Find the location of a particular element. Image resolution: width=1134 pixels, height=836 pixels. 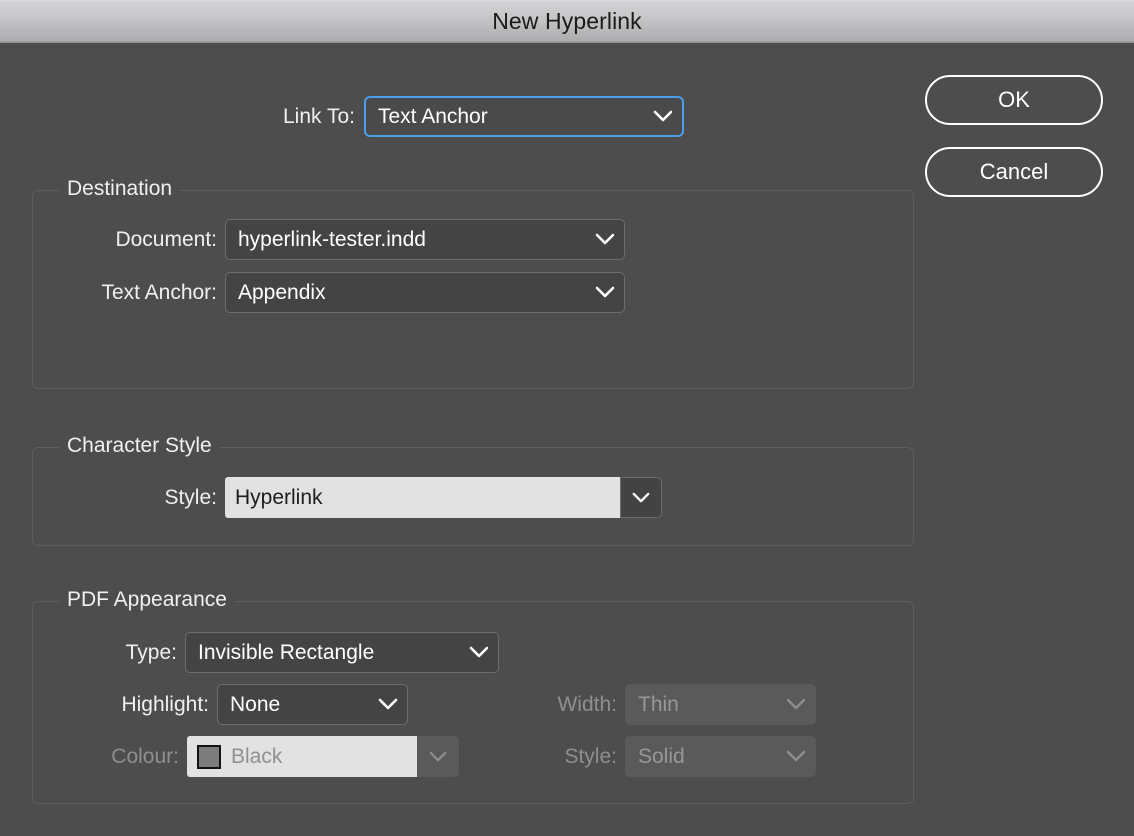

pdf-style-row: Style: Solid is located at coordinates (658, 756).